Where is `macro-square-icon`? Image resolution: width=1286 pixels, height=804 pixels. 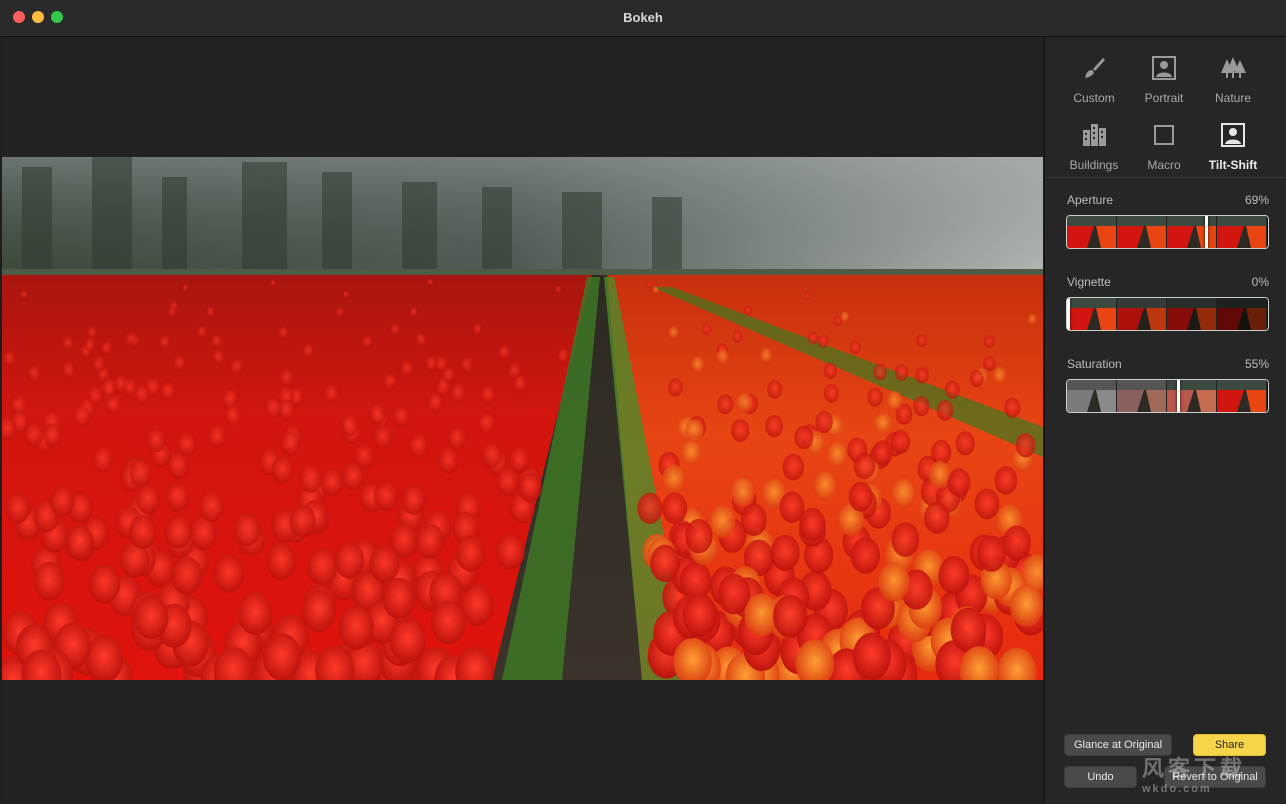 macro-square-icon is located at coordinates (1164, 135).